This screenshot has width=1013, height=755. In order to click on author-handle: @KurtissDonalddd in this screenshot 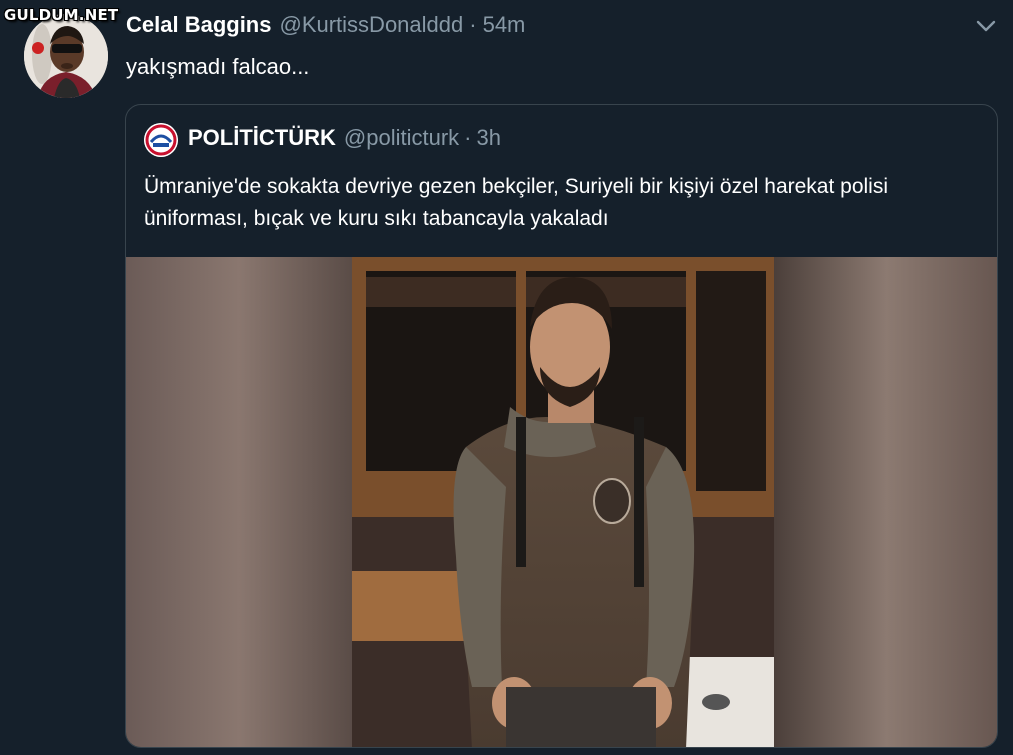, I will do `click(371, 25)`.